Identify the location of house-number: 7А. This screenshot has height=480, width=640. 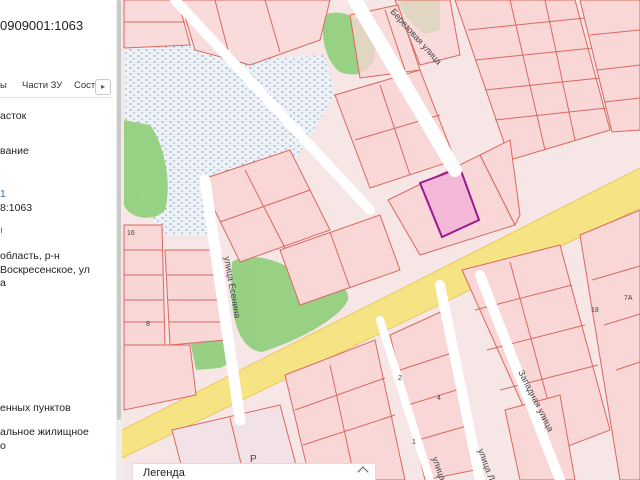
(628, 298).